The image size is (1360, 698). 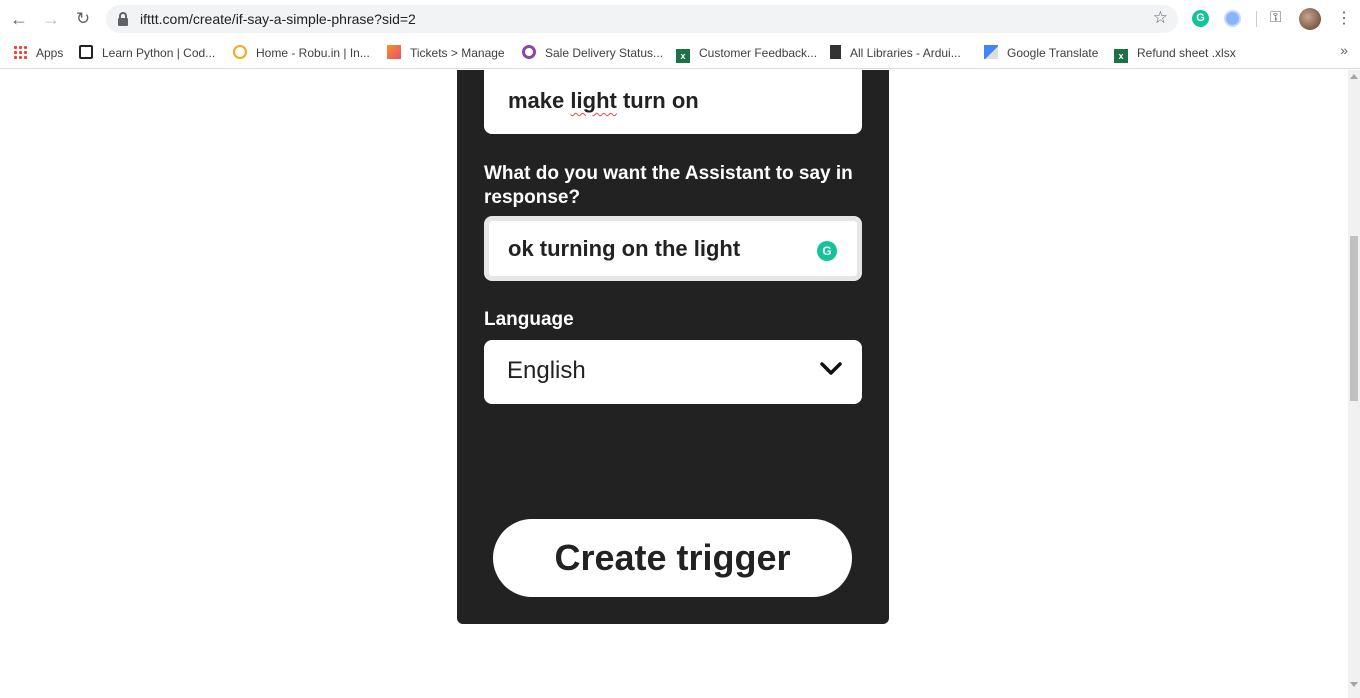 I want to click on codecademy-icon, so click(x=86, y=52).